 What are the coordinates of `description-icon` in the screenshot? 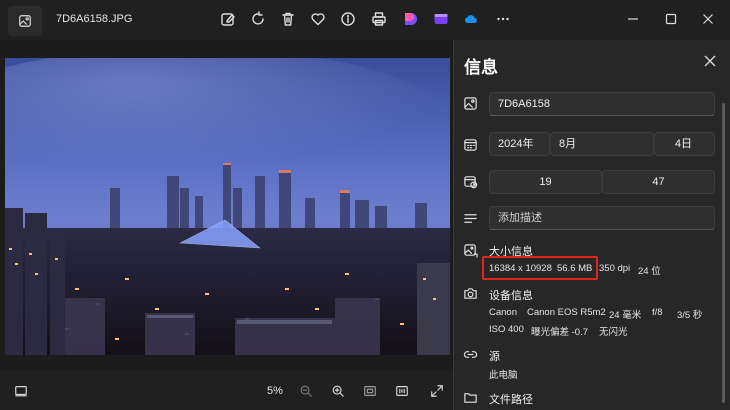 It's located at (471, 219).